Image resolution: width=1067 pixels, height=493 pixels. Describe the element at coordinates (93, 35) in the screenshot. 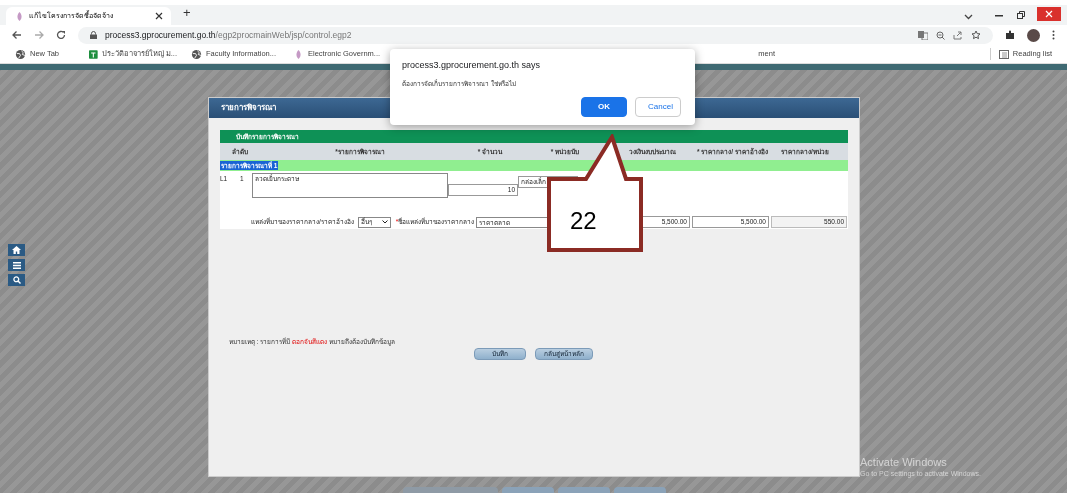

I see `lock-icon` at that location.